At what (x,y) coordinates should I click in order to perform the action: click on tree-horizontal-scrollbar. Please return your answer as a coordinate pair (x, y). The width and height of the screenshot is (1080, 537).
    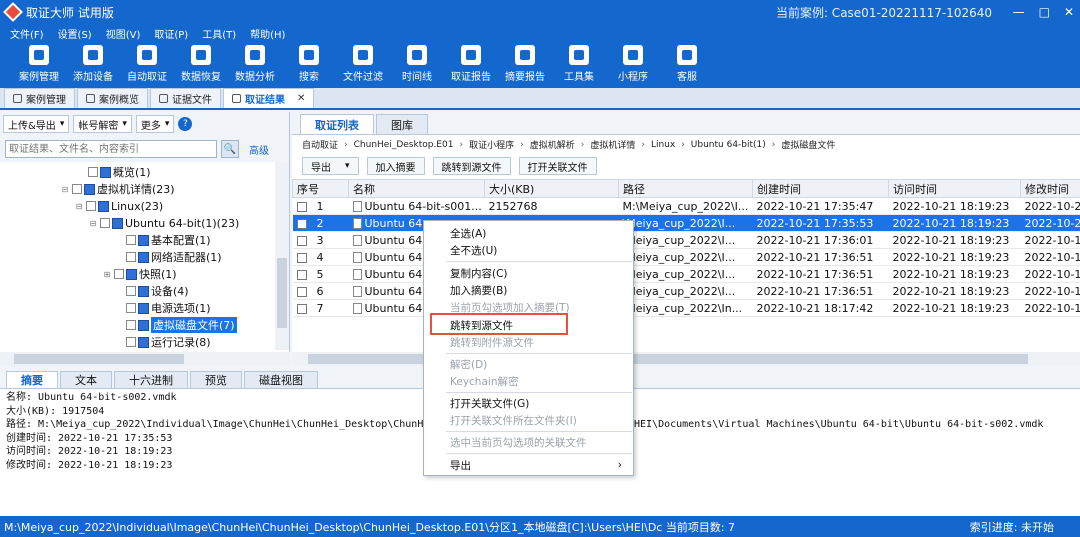
    Looking at the image, I should click on (145, 359).